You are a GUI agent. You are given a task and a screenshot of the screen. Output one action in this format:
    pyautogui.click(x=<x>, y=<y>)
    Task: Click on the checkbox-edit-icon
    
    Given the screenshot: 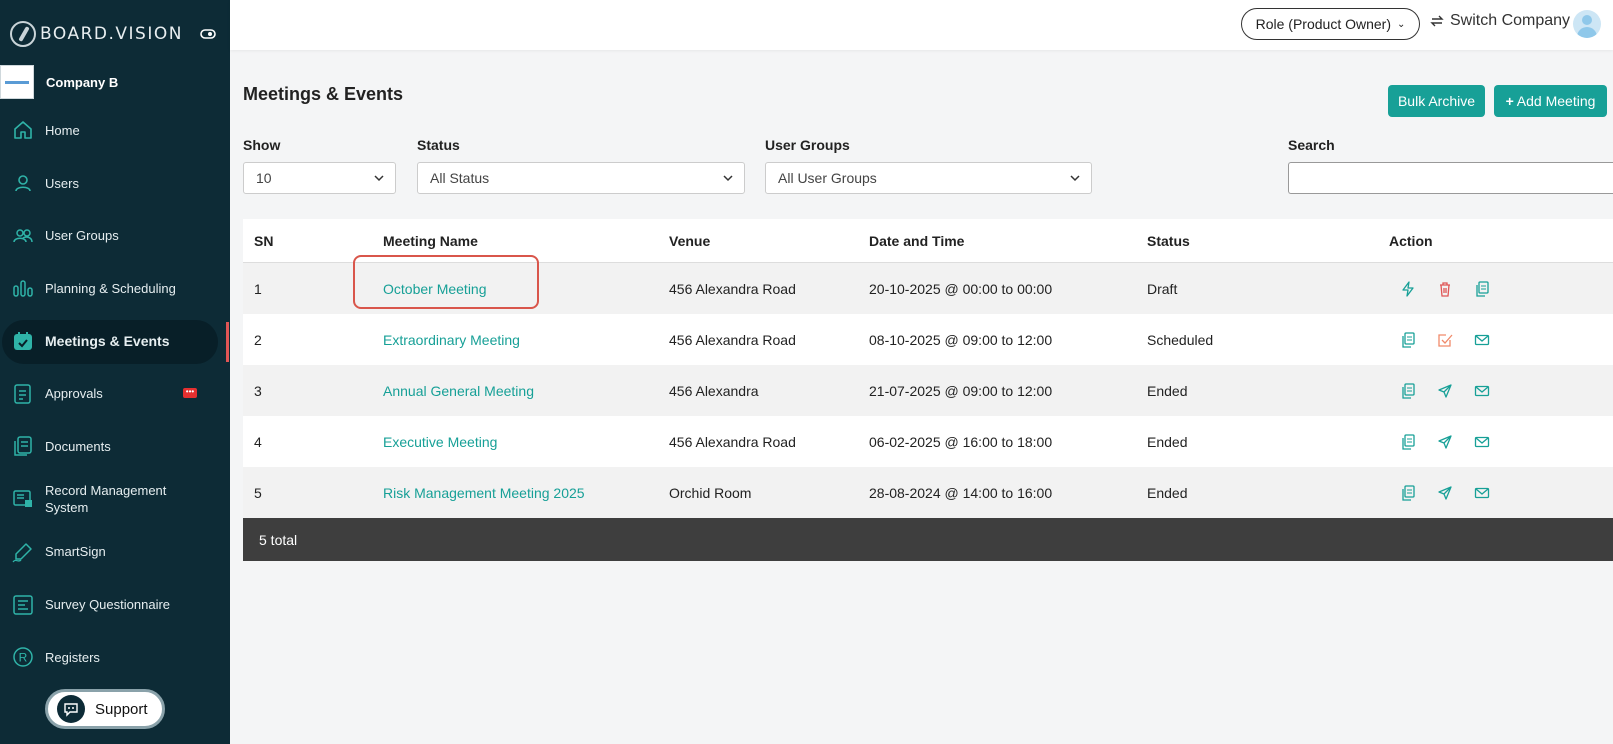 What is the action you would take?
    pyautogui.click(x=1445, y=340)
    